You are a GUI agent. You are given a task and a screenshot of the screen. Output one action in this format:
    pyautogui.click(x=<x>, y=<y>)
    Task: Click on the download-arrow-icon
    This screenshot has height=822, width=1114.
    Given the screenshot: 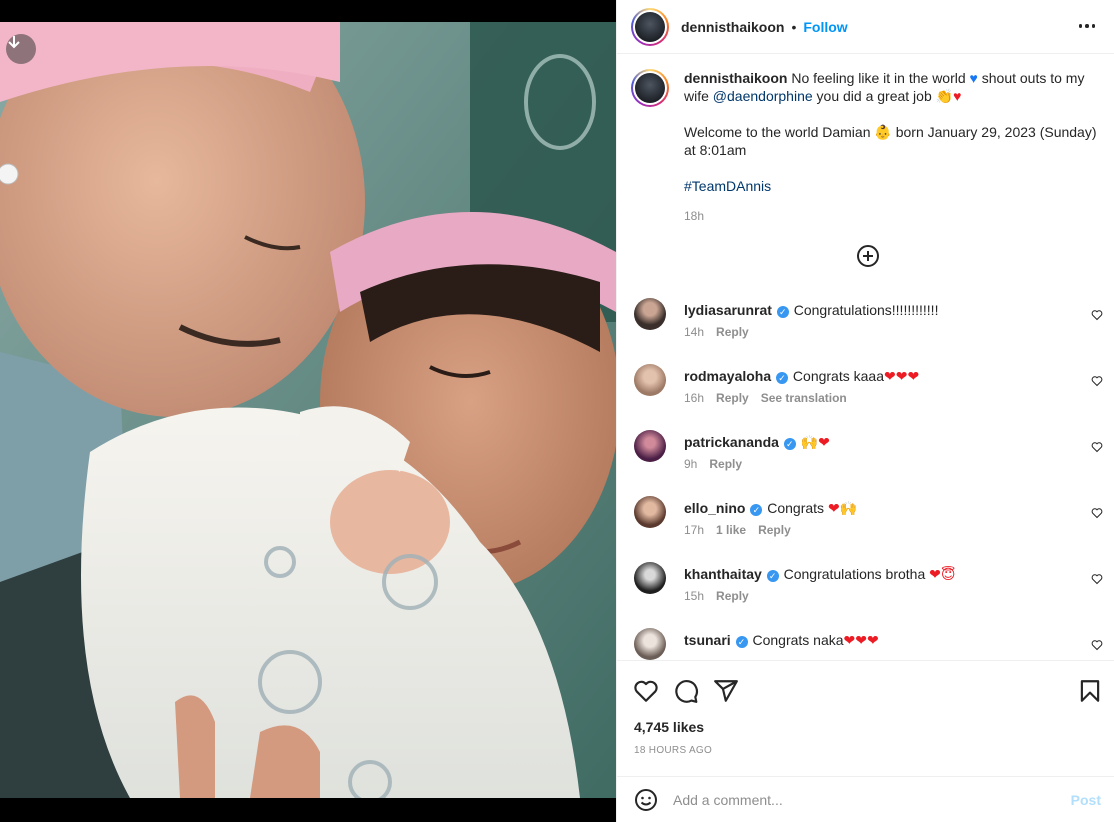 What is the action you would take?
    pyautogui.click(x=21, y=49)
    